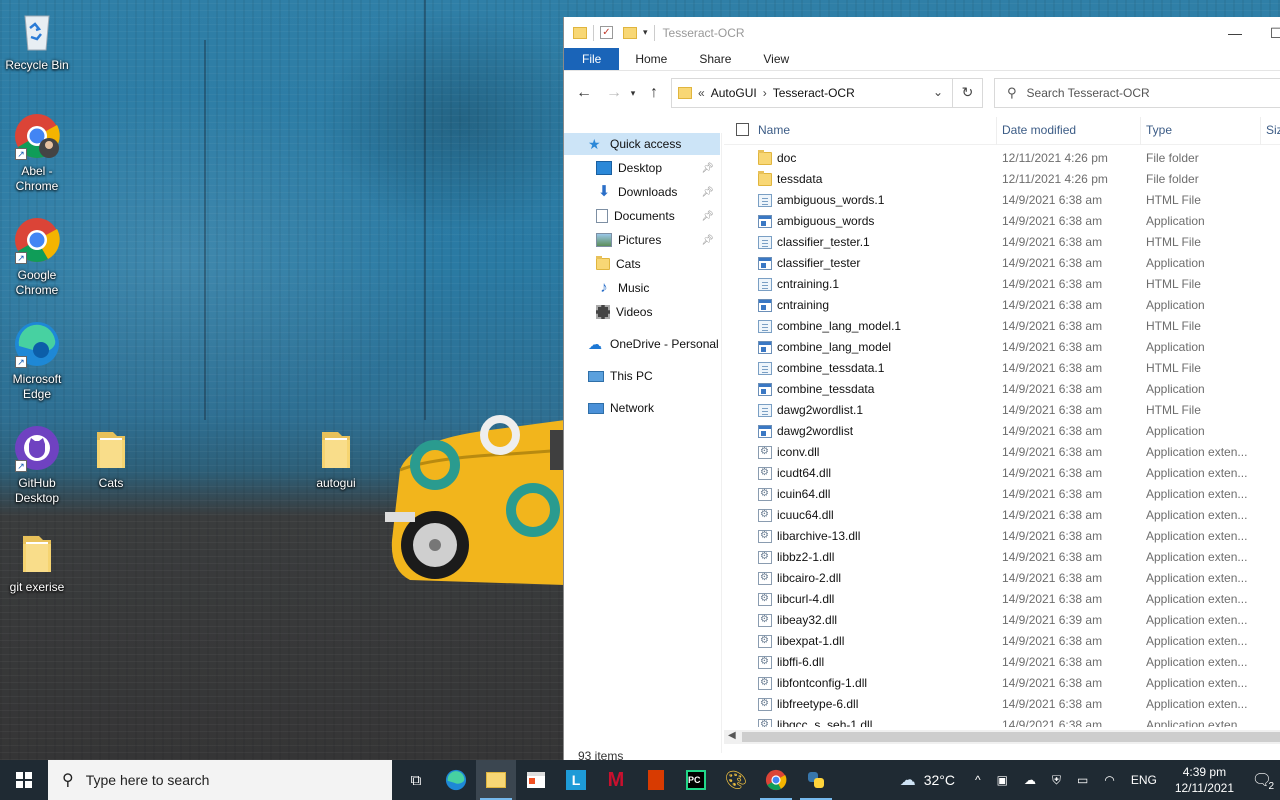 The image size is (1280, 800). Describe the element at coordinates (642, 408) in the screenshot. I see `nav-network: Network` at that location.